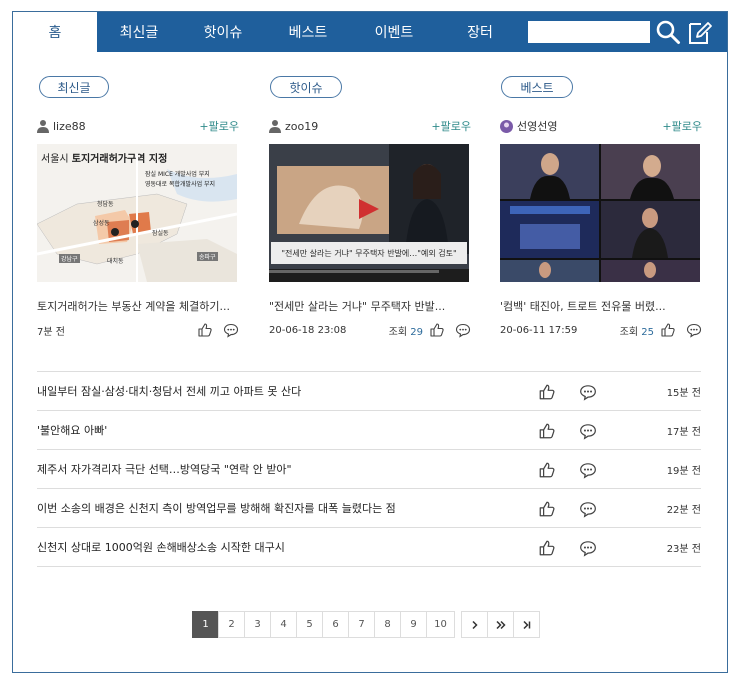  What do you see at coordinates (601, 126) in the screenshot?
I see `card-user-row: 선영선영 +팔로우` at bounding box center [601, 126].